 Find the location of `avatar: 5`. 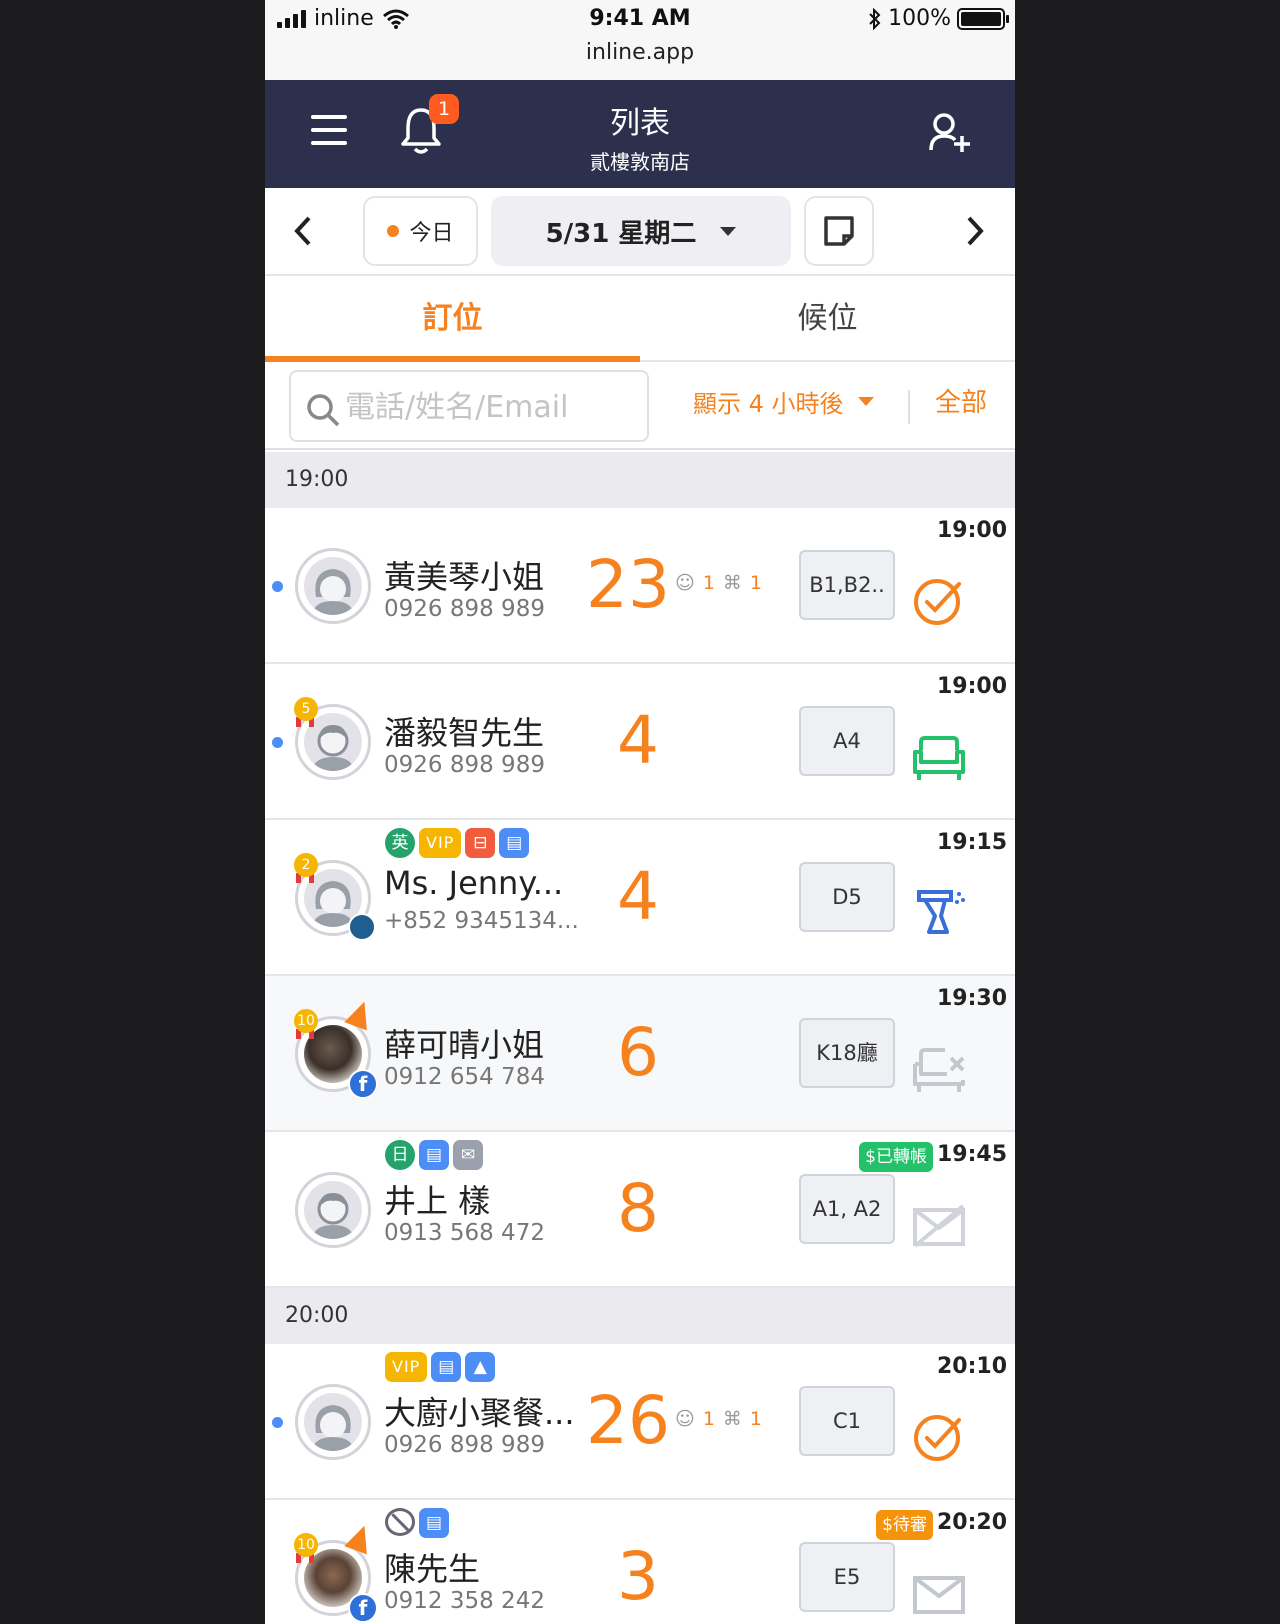

avatar: 5 is located at coordinates (332, 738).